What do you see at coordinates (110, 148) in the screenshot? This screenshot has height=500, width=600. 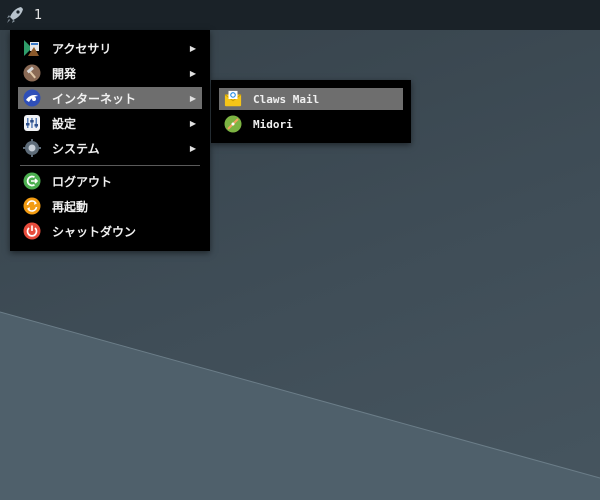 I see `menu-item-system: システム ▶` at bounding box center [110, 148].